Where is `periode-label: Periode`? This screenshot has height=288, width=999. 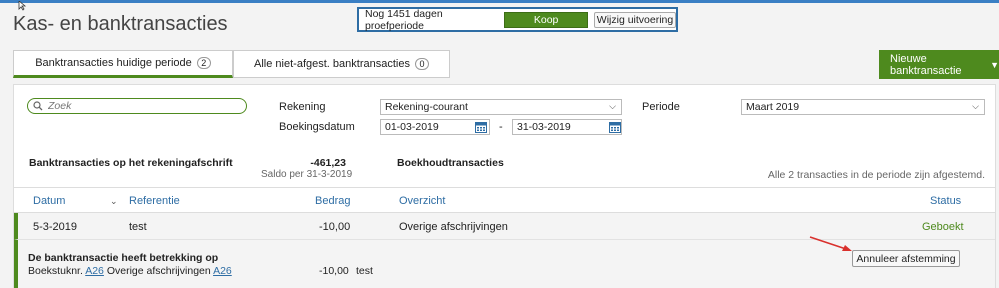 periode-label: Periode is located at coordinates (661, 107).